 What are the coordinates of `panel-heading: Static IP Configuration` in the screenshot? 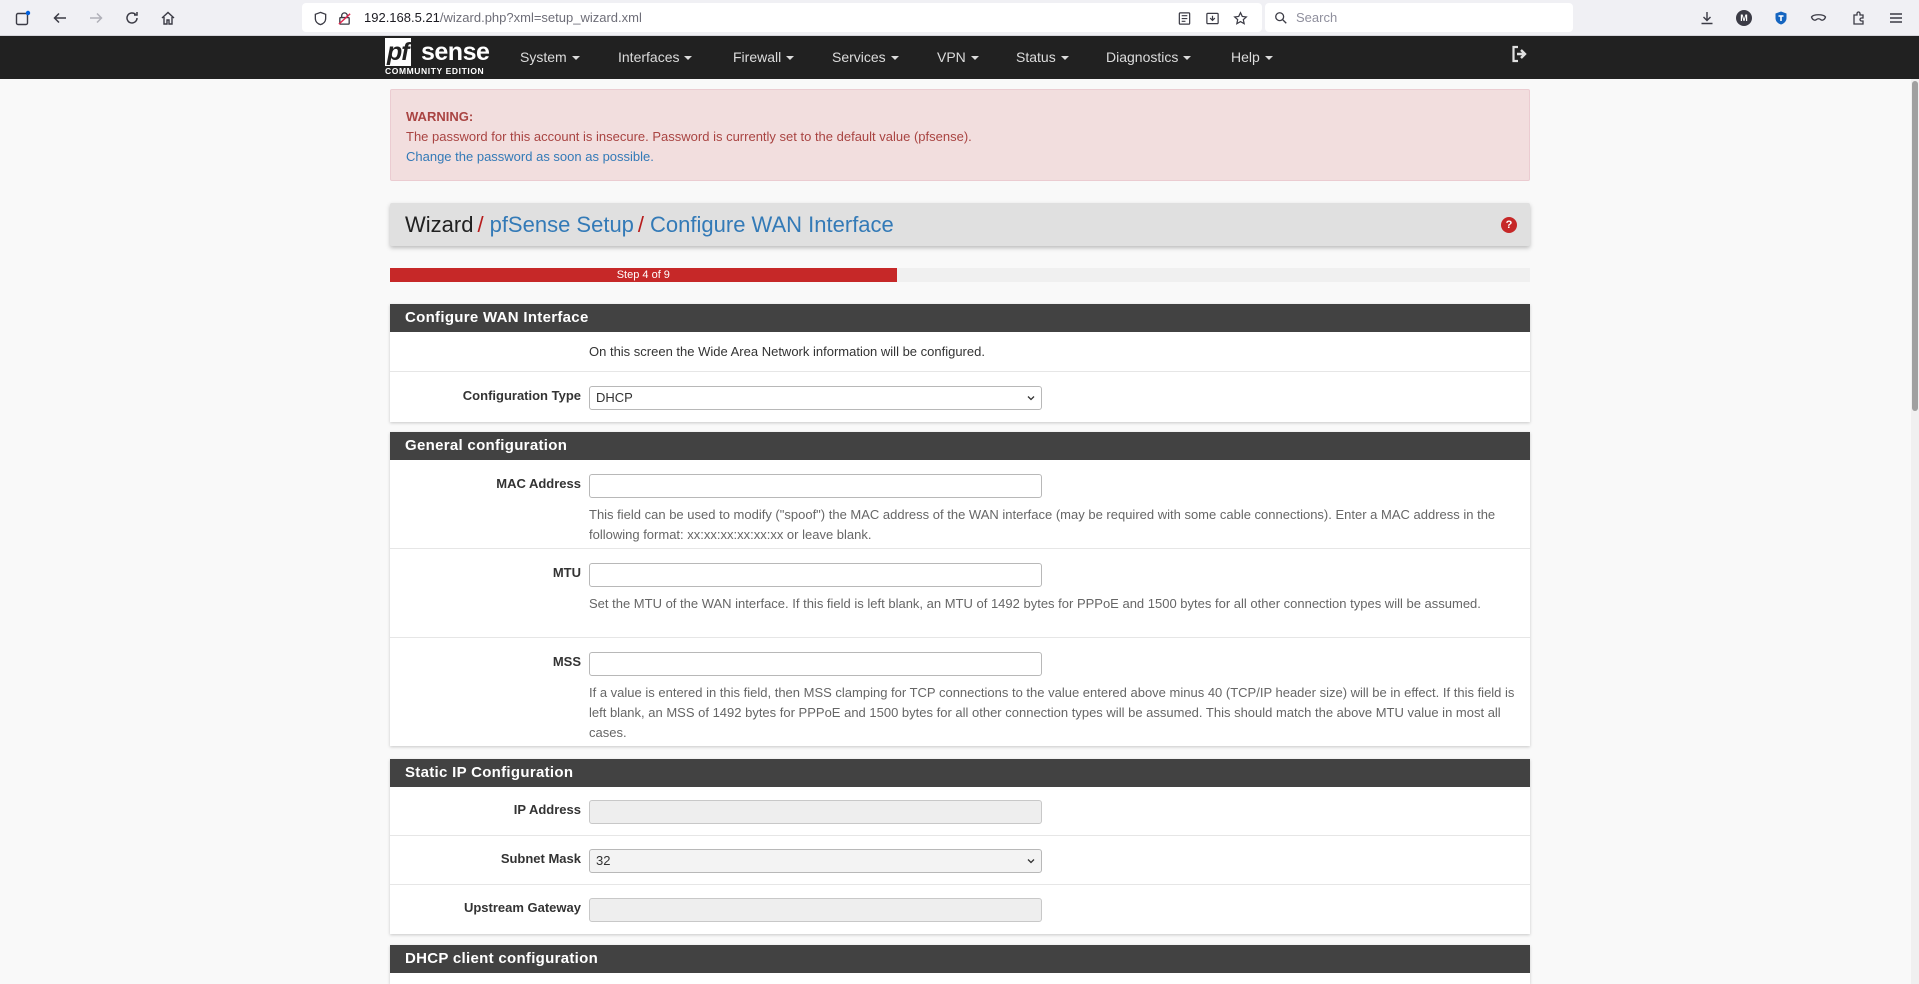 It's located at (960, 773).